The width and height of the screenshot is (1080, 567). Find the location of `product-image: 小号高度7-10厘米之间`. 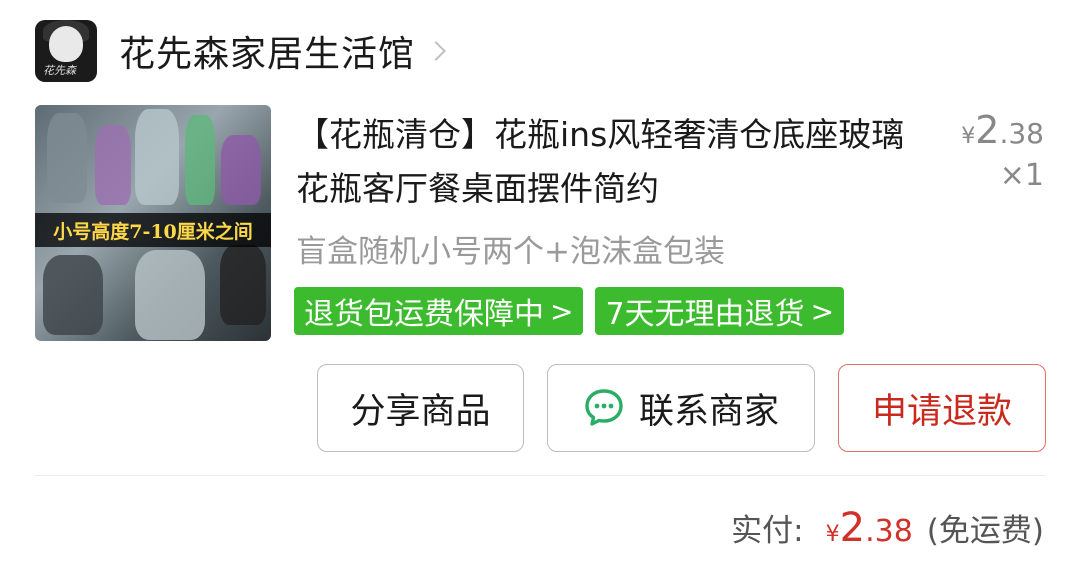

product-image: 小号高度7-10厘米之间 is located at coordinates (153, 223).